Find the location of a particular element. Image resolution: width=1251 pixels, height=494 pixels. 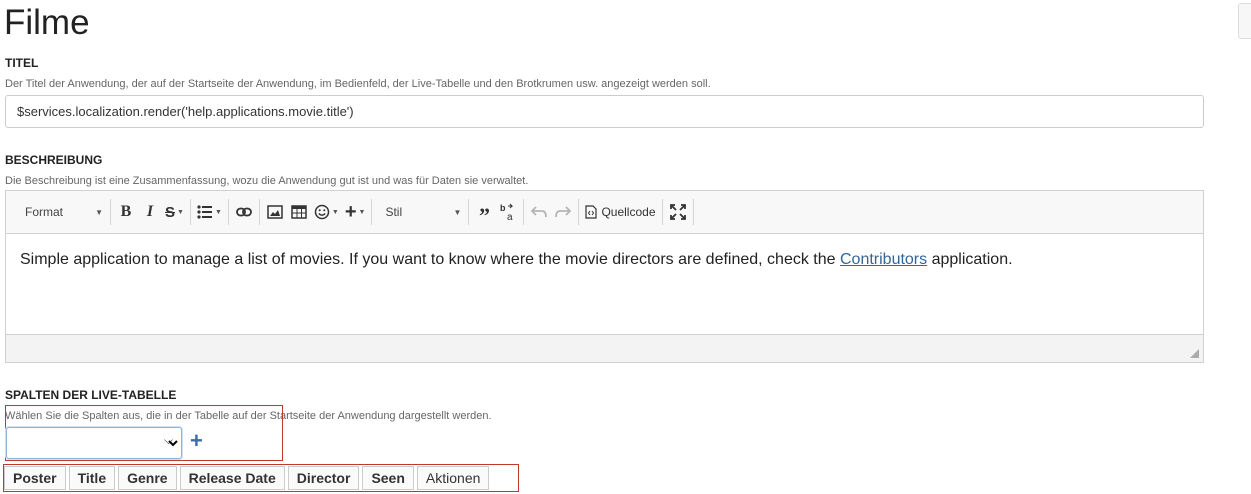

resize-handle-icon is located at coordinates (1194, 353).